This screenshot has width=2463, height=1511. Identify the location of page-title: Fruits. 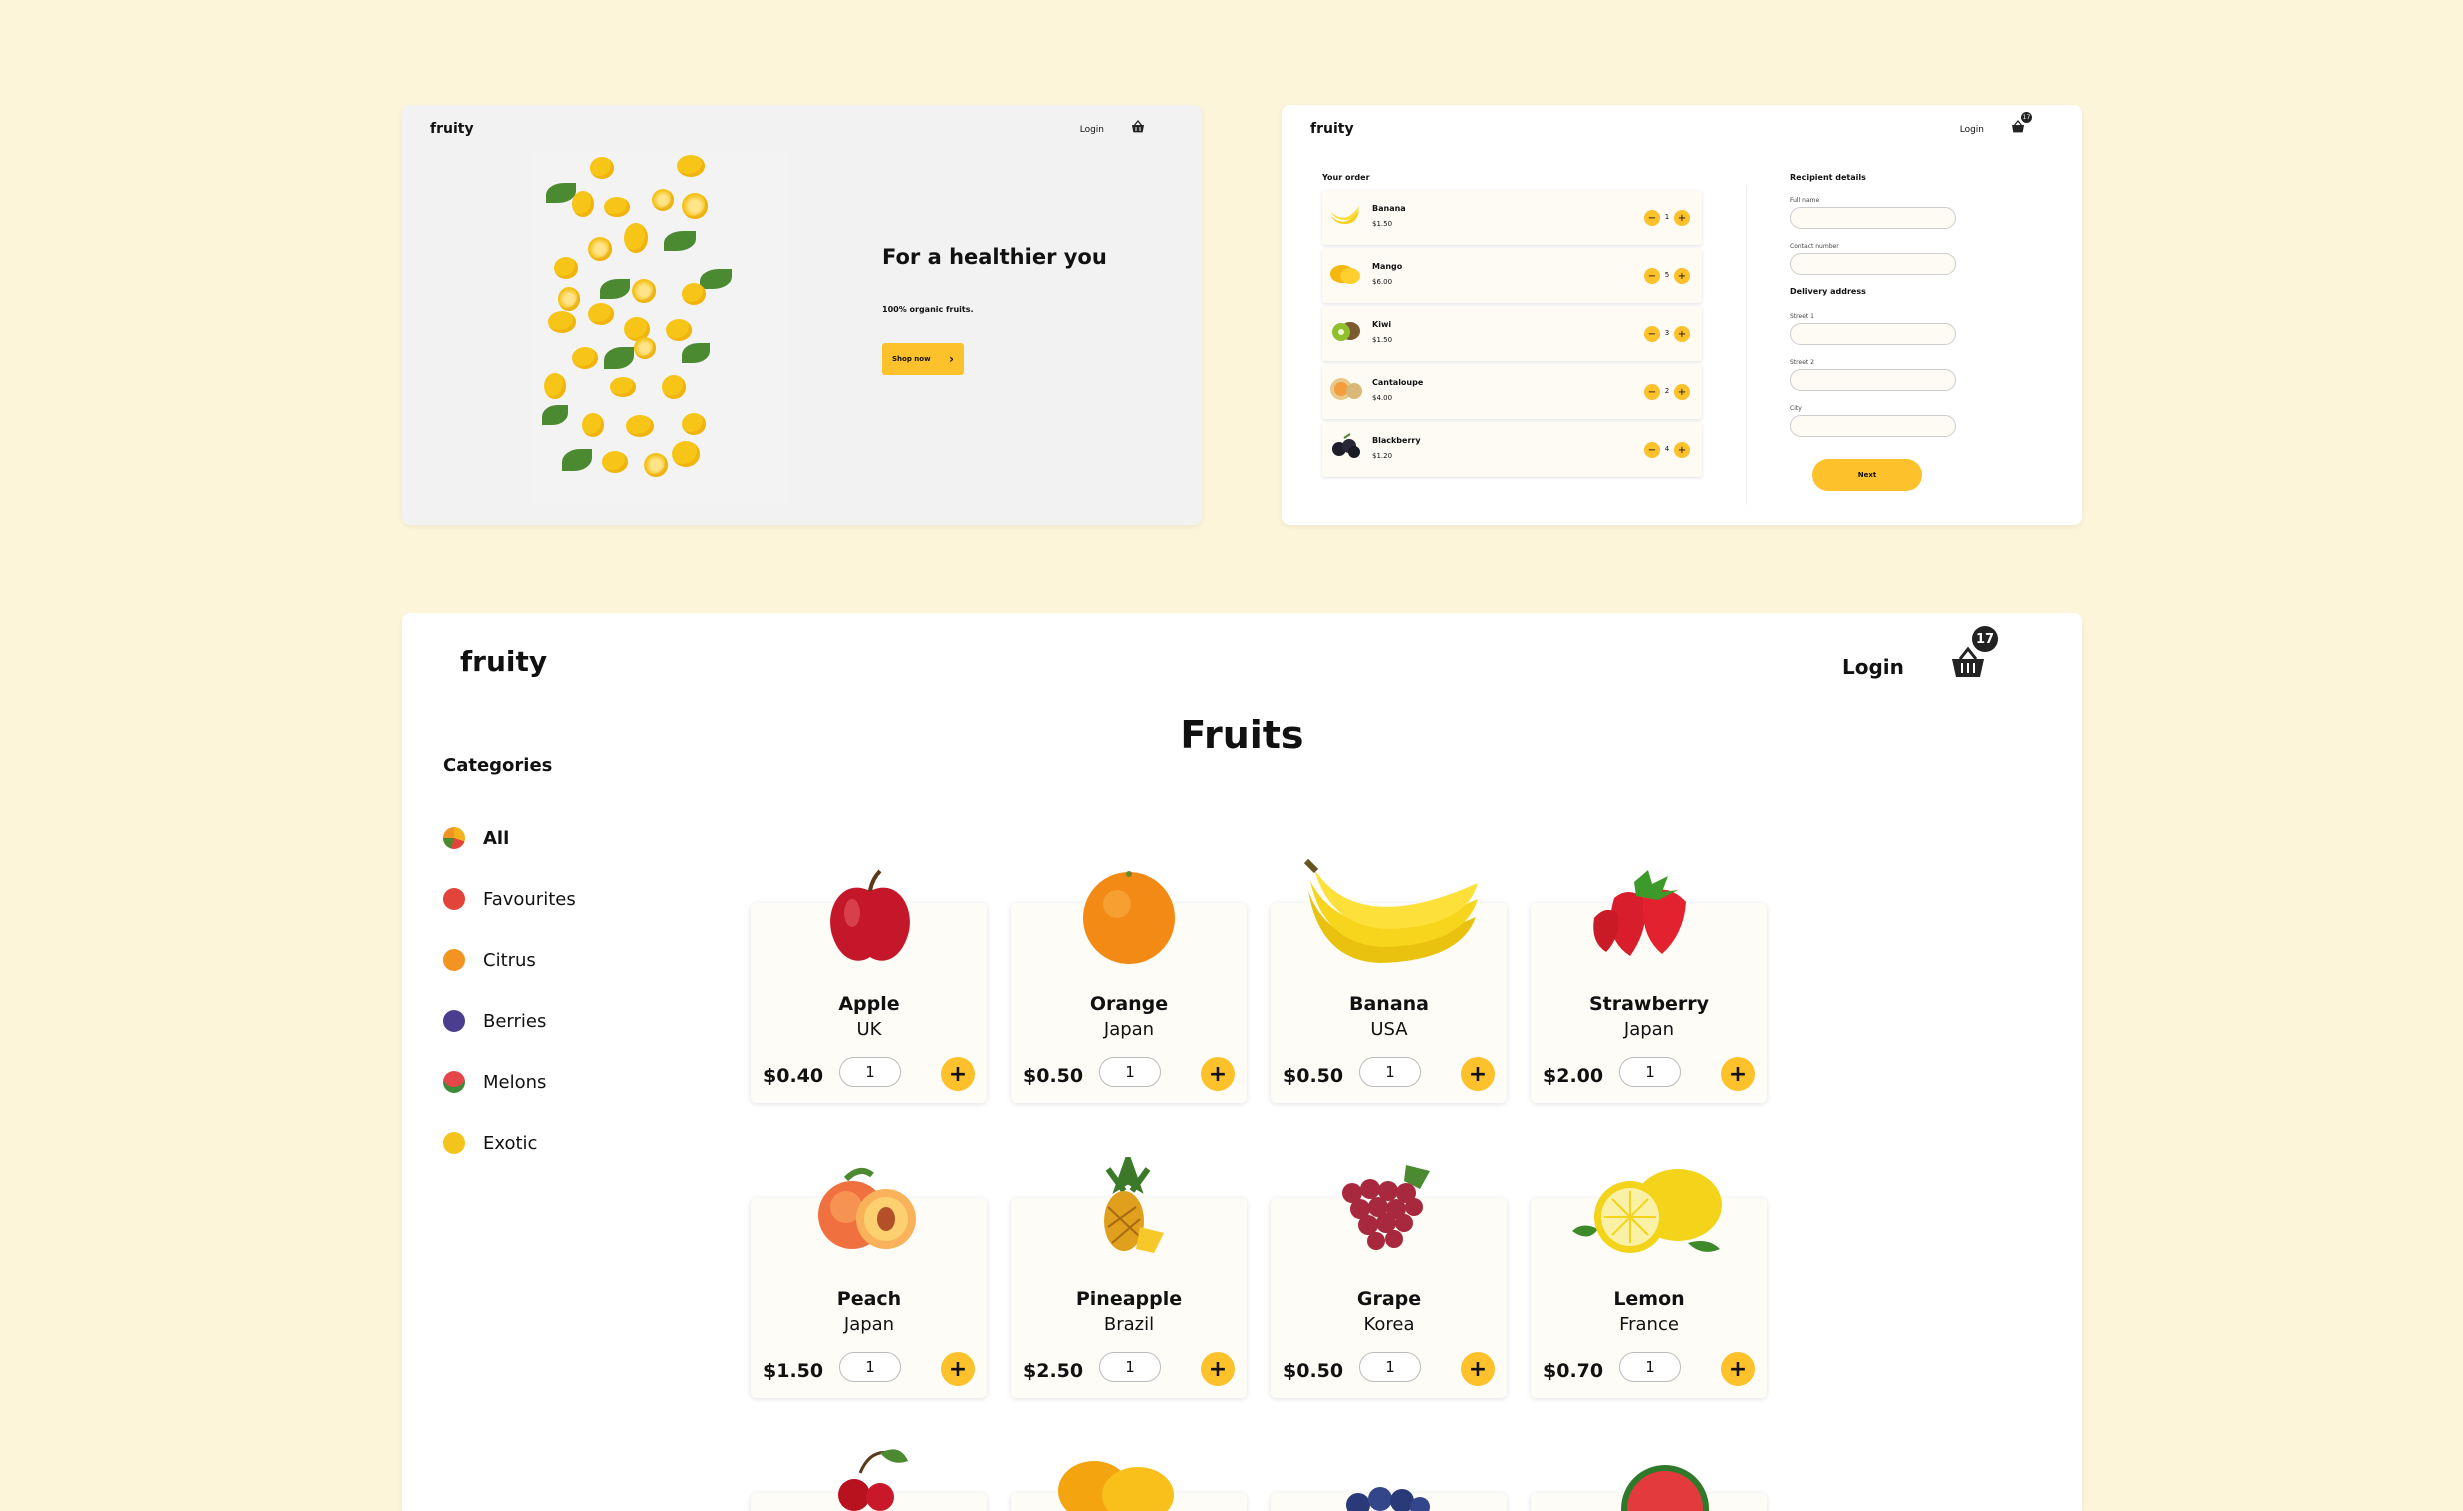
(1242, 735).